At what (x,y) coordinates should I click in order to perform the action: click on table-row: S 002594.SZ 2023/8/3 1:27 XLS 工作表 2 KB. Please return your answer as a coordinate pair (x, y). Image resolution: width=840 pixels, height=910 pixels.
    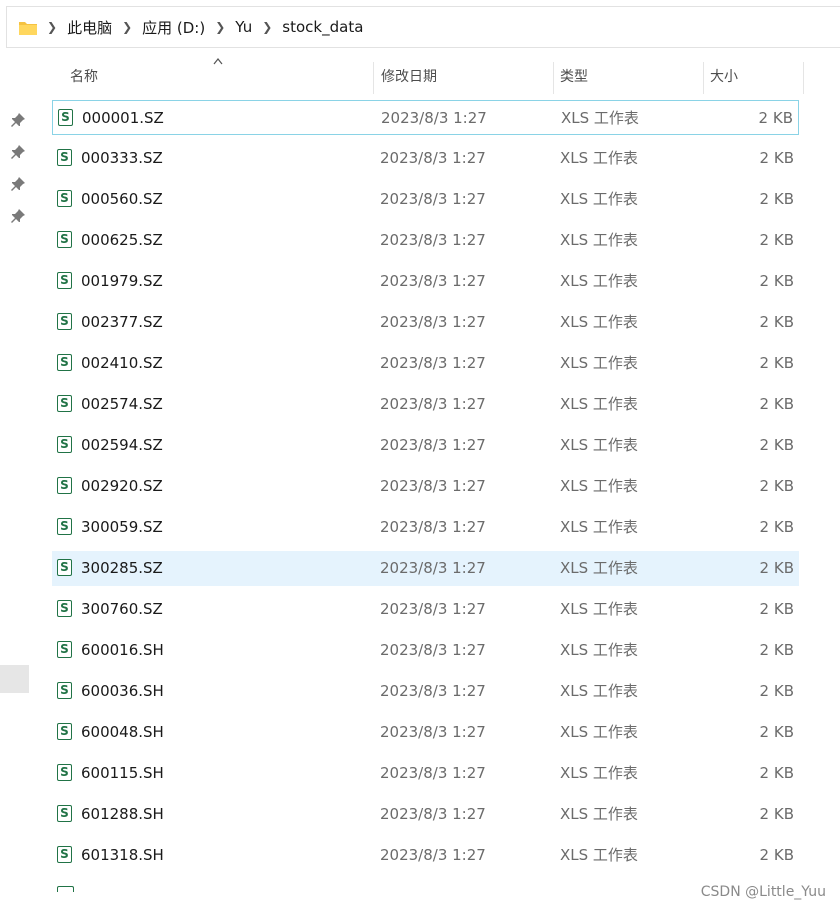
    Looking at the image, I should click on (425, 445).